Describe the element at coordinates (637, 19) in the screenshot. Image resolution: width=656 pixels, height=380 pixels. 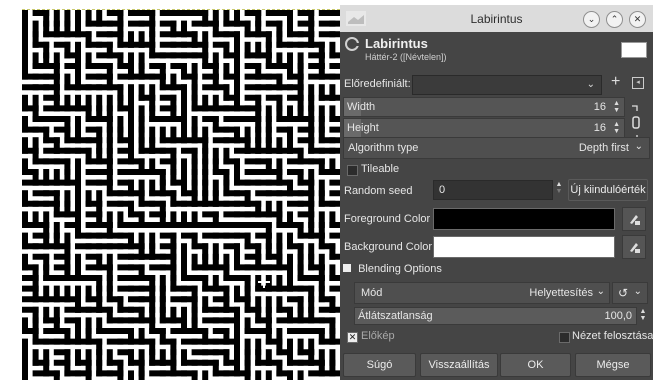
I see `close-icon: ✕` at that location.